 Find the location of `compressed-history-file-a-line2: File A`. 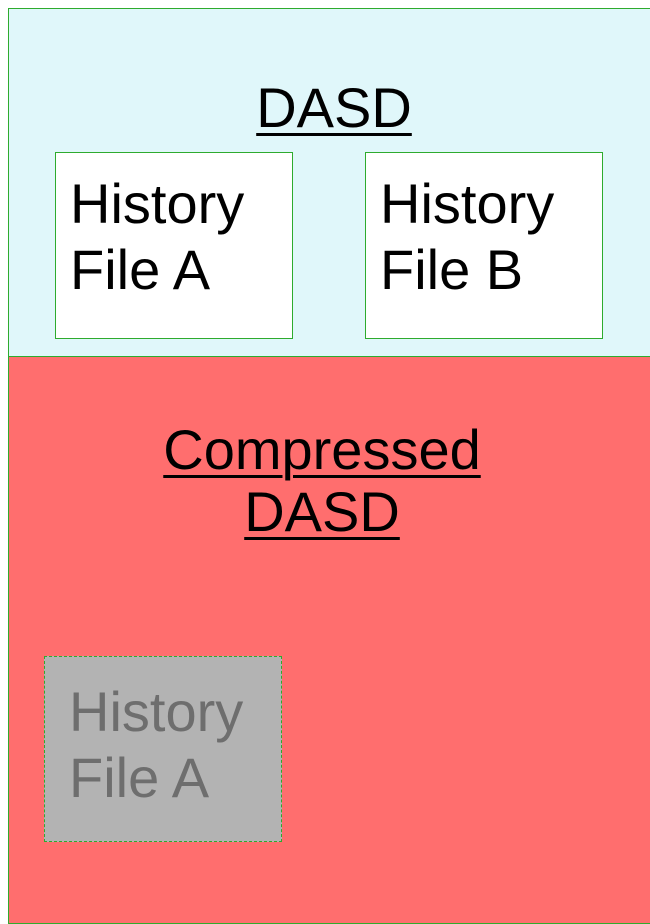

compressed-history-file-a-line2: File A is located at coordinates (139, 777).